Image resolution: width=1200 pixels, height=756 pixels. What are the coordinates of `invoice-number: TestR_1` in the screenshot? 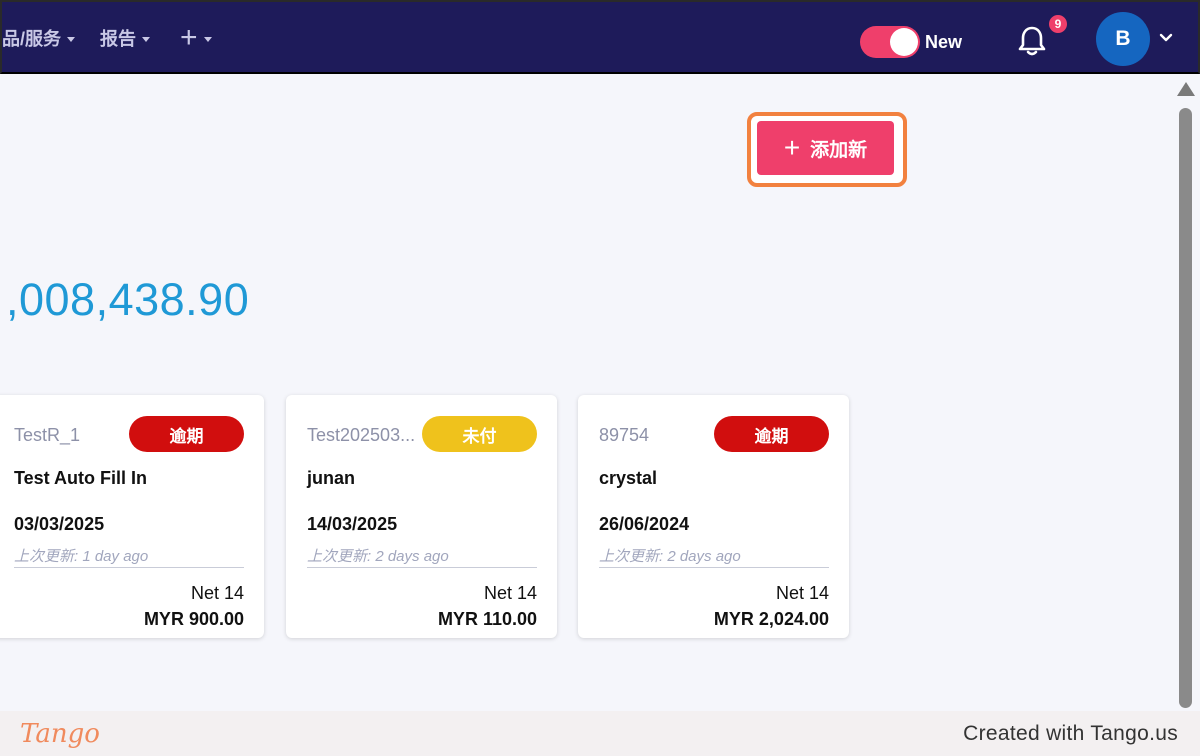 It's located at (47, 435).